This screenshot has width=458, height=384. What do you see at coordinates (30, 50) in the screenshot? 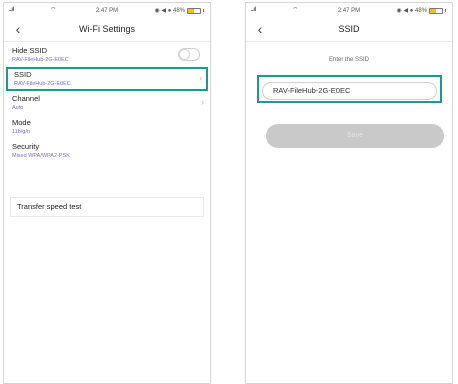
I see `hide-ssid-label: Hide SSID` at bounding box center [30, 50].